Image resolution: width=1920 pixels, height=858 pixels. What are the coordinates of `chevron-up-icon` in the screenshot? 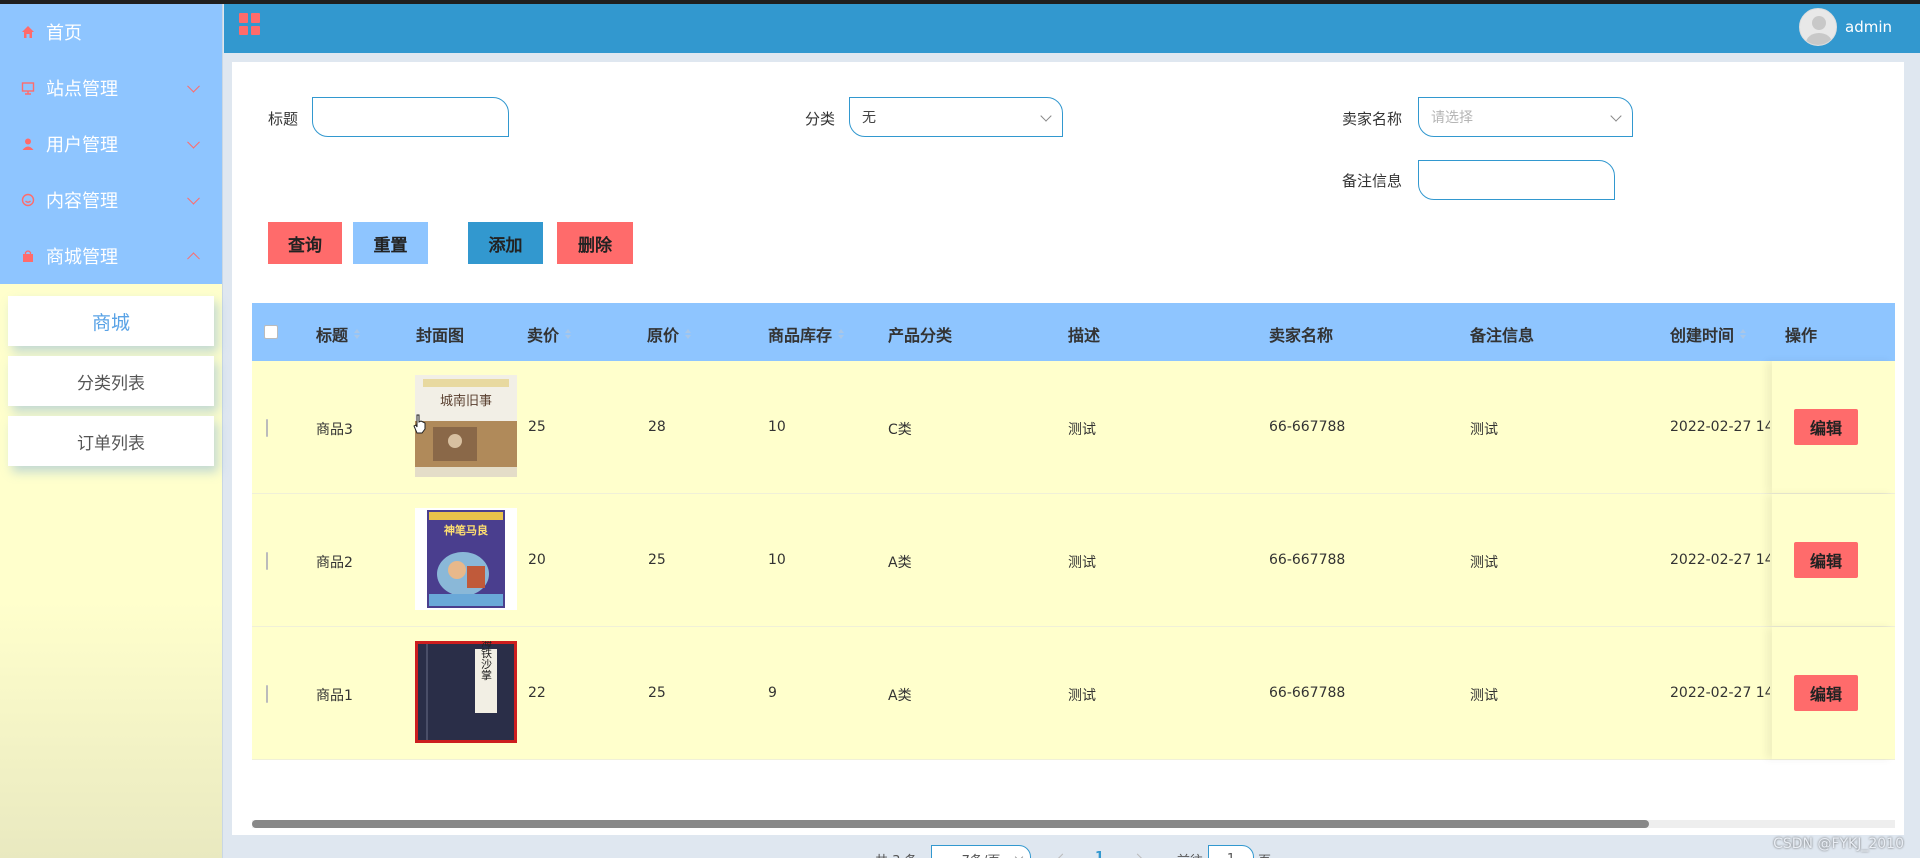 It's located at (193, 259).